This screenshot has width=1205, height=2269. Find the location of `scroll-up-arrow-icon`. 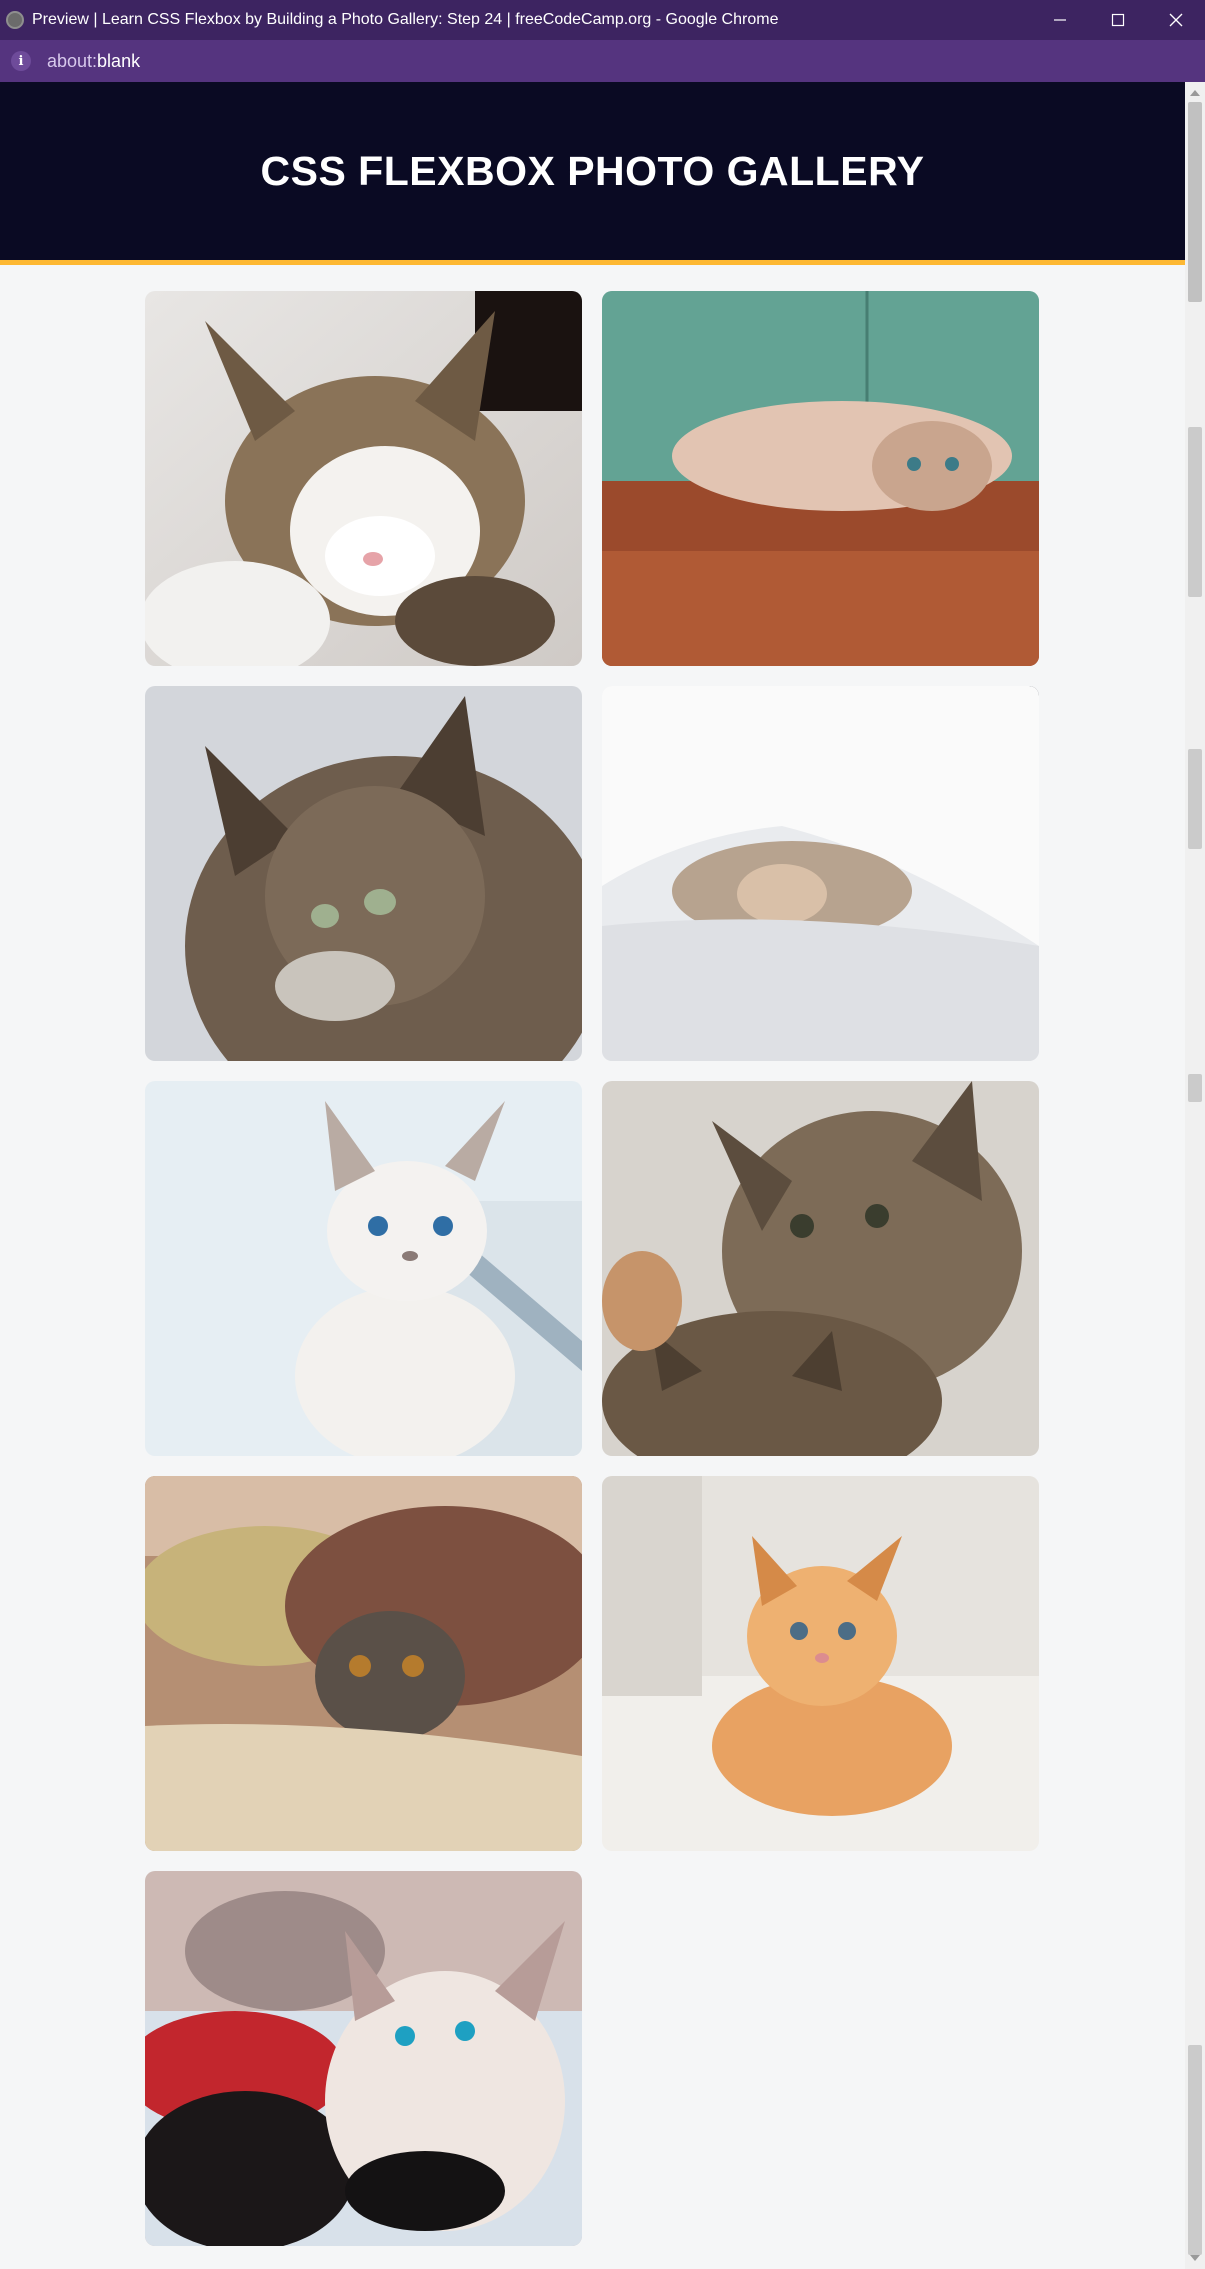

scroll-up-arrow-icon is located at coordinates (1195, 93).